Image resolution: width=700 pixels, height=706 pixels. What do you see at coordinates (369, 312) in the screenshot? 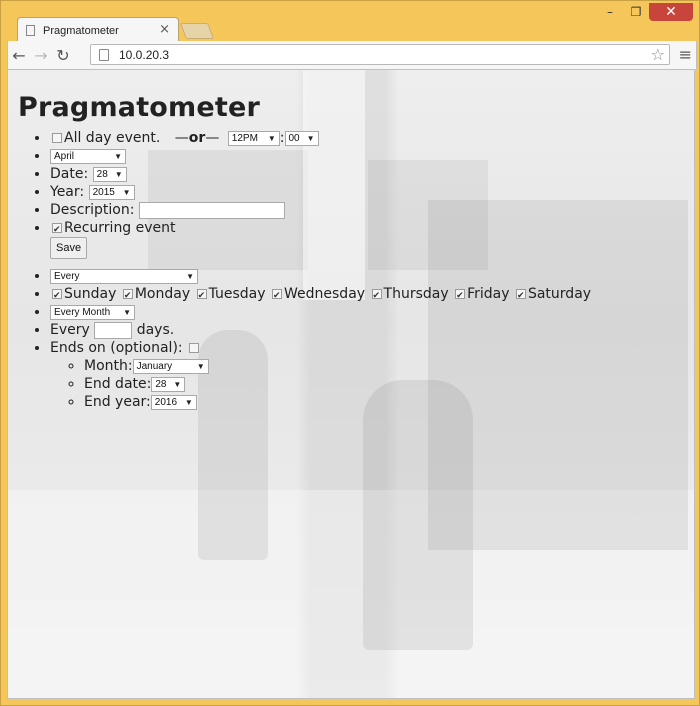
I see `period-row: Every Month` at bounding box center [369, 312].